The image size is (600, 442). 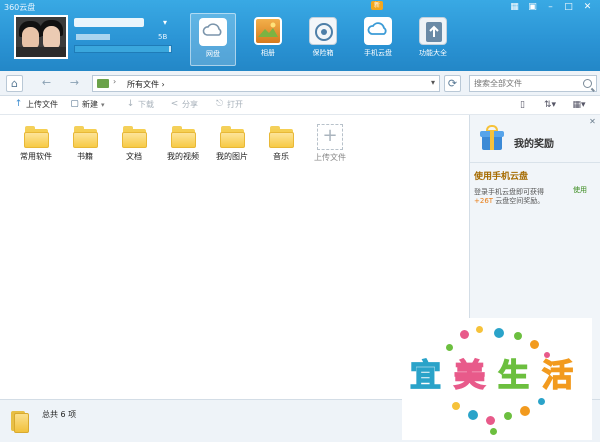 I want to click on user-menu-caret-icon: ▾, so click(x=165, y=22).